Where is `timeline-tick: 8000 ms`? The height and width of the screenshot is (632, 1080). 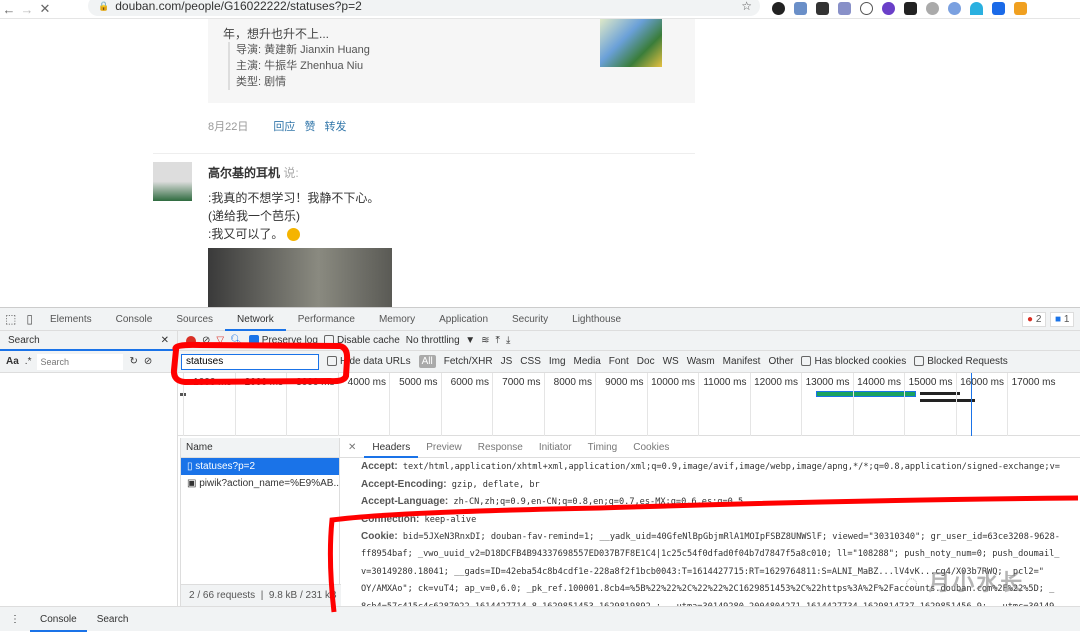 timeline-tick: 8000 ms is located at coordinates (569, 404).